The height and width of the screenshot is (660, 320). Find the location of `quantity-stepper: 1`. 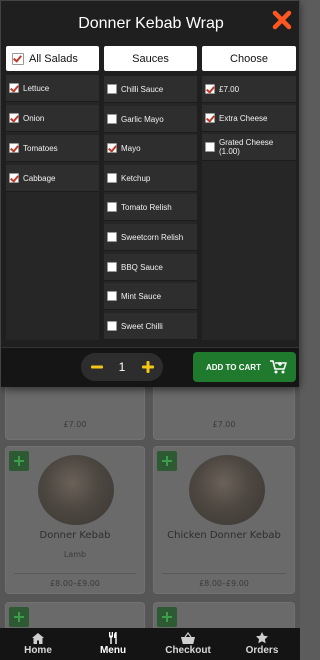

quantity-stepper: 1 is located at coordinates (122, 367).